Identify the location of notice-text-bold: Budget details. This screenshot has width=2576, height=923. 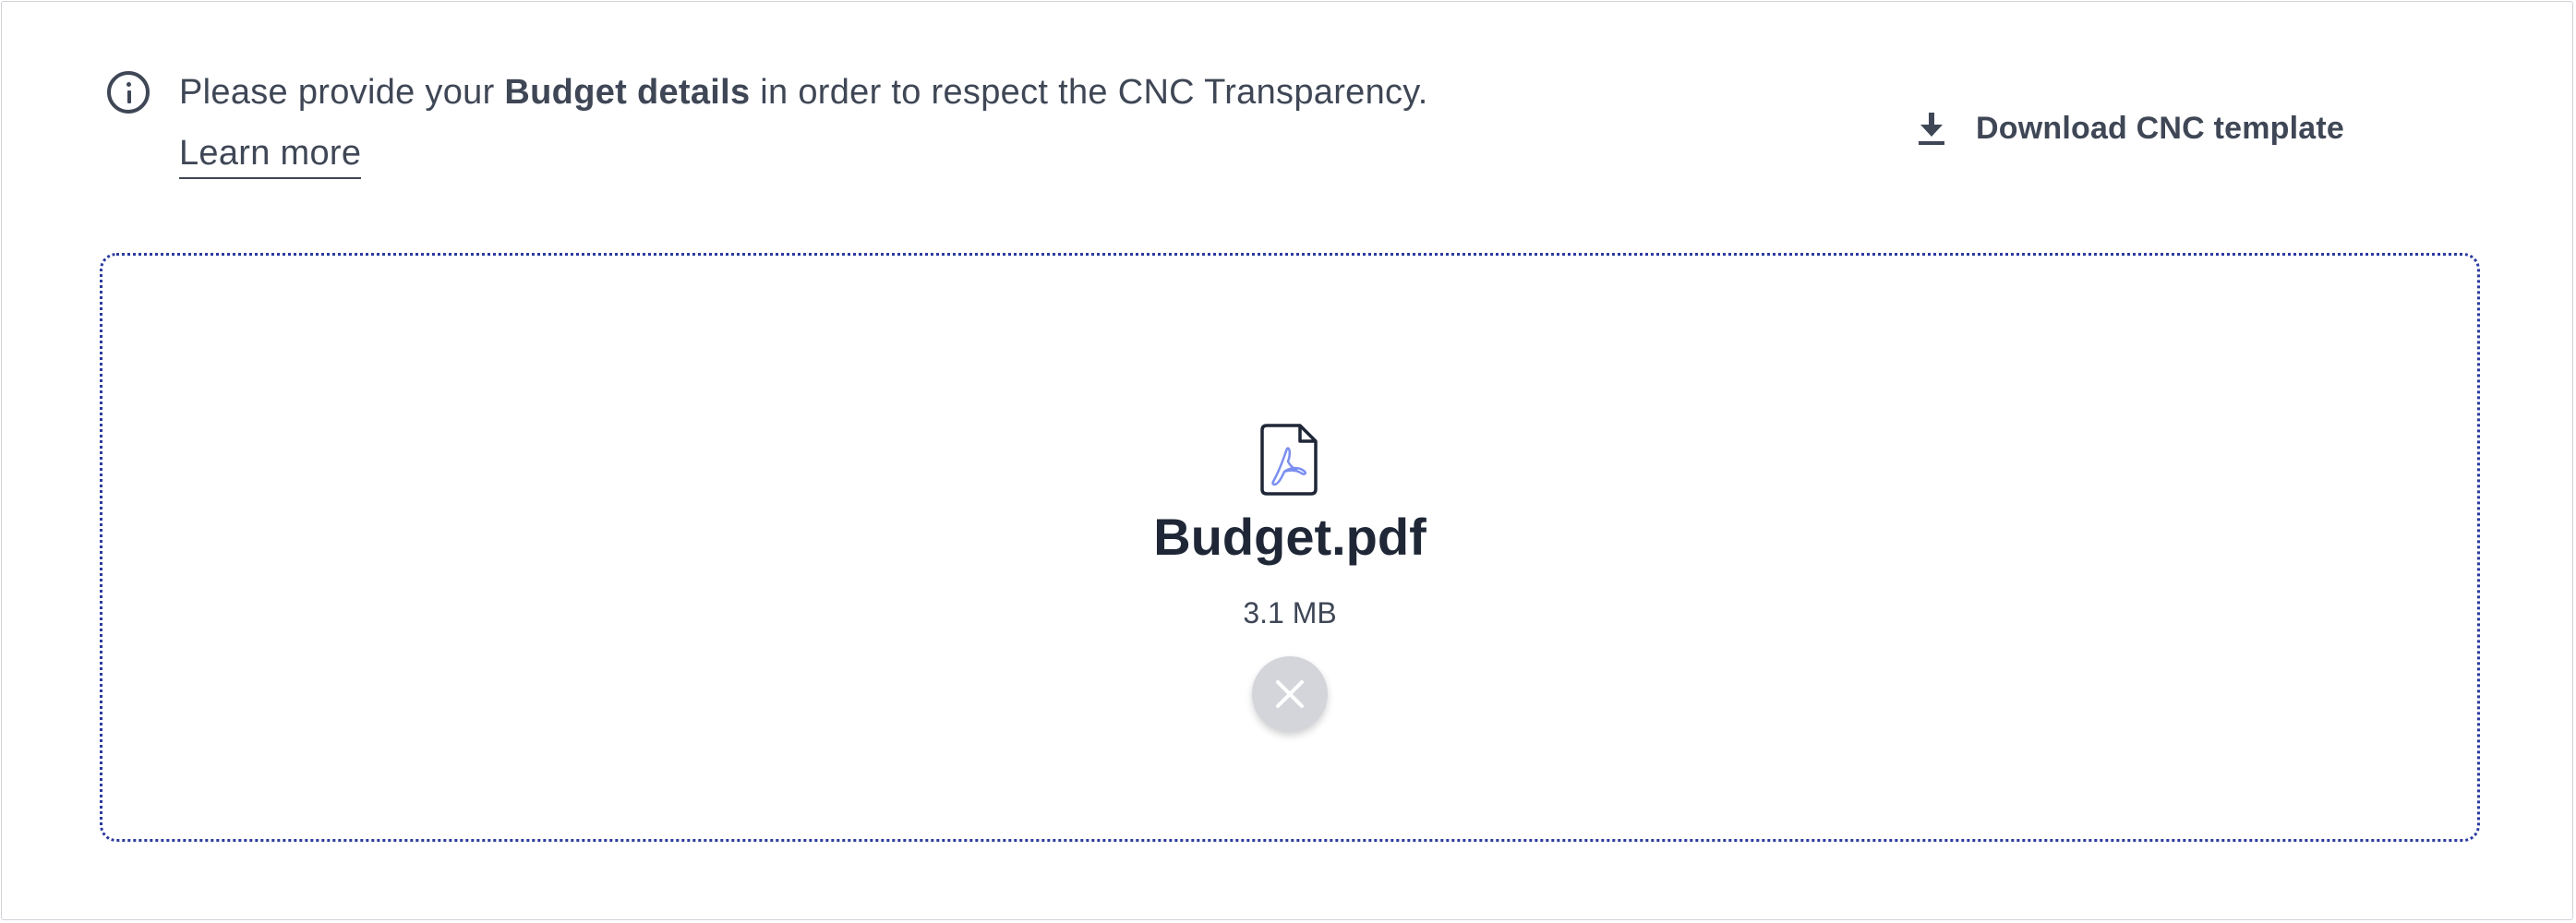
(627, 92).